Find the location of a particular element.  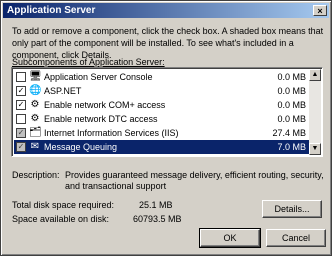

subcomponents-label: Subcomponents of Application Server: is located at coordinates (88, 62).